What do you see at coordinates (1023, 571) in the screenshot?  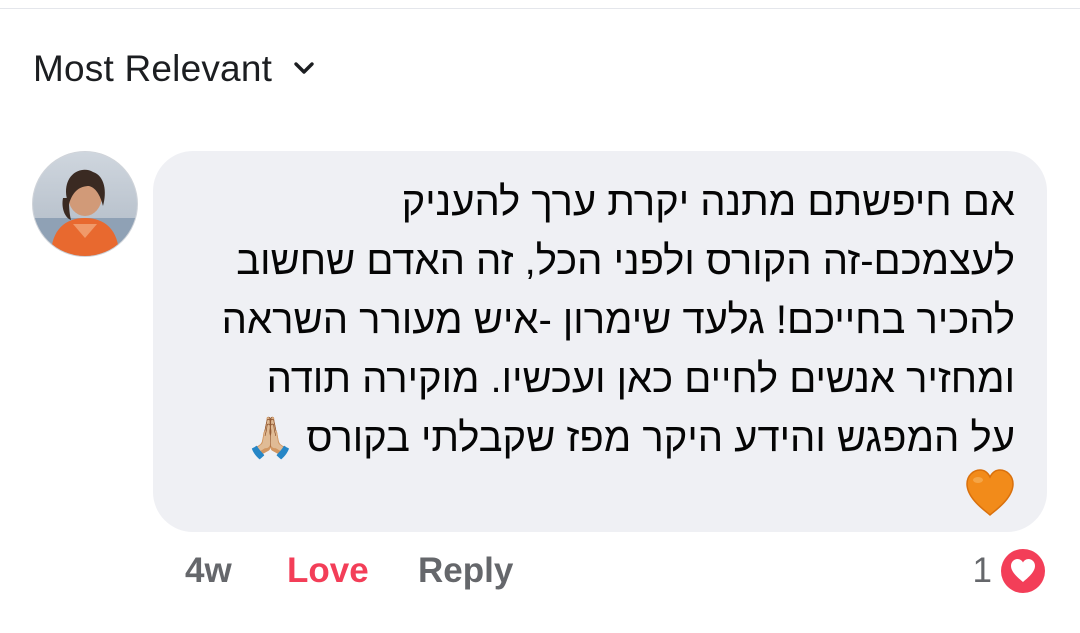 I see `love-reaction-icon` at bounding box center [1023, 571].